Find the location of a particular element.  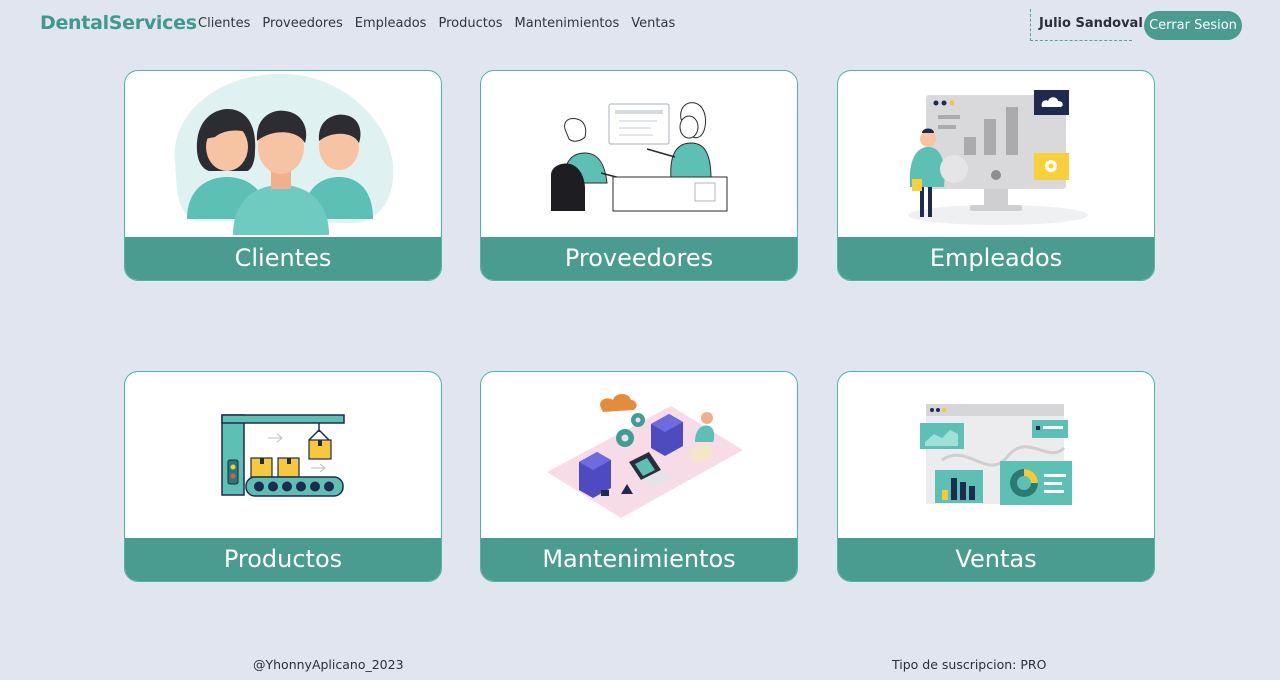

card-proveedores: Proveedores is located at coordinates (639, 175).